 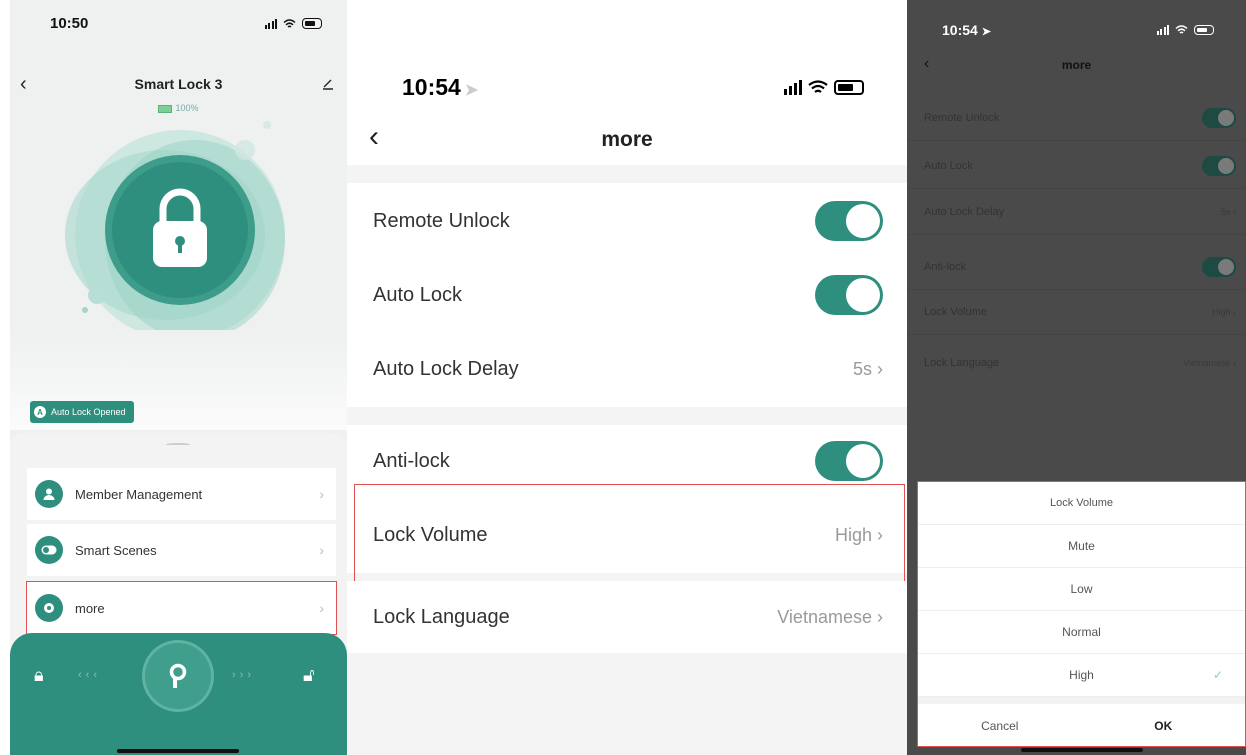 What do you see at coordinates (49, 608) in the screenshot?
I see `gear-icon` at bounding box center [49, 608].